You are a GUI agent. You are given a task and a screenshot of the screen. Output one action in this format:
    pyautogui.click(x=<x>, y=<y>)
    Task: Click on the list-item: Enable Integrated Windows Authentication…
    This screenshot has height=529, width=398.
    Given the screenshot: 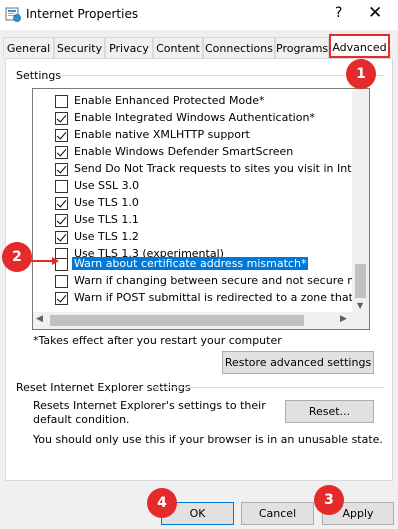 What is the action you would take?
    pyautogui.click(x=194, y=117)
    